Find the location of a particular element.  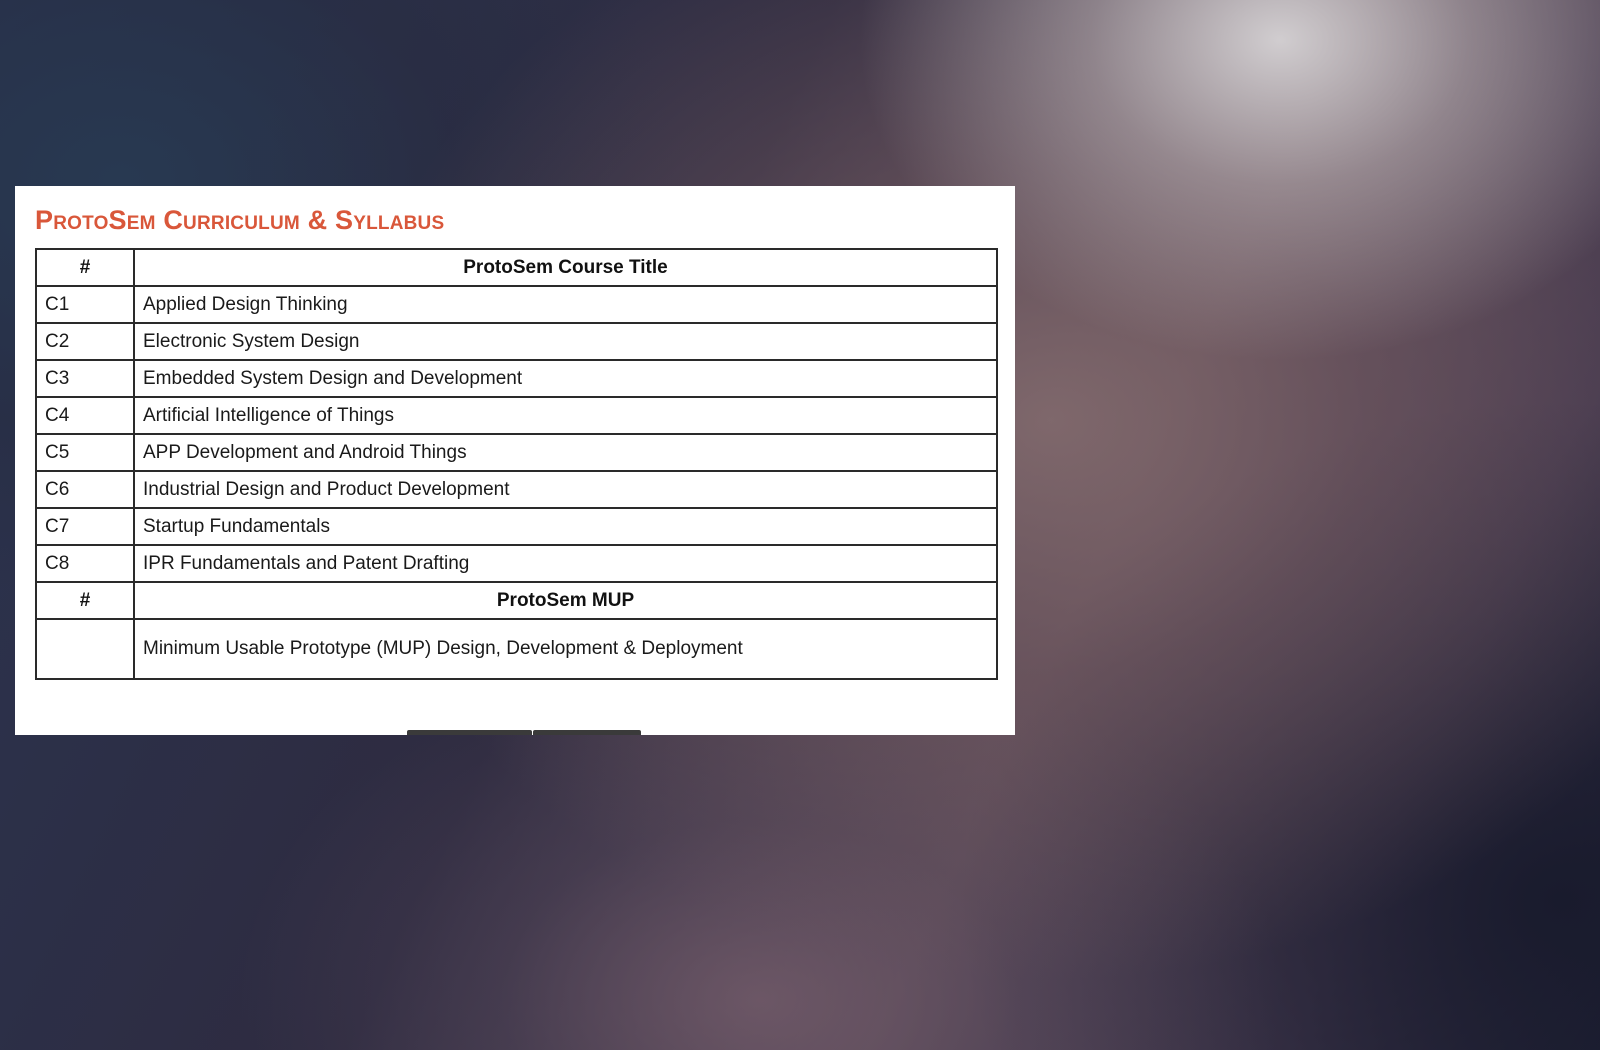

course-id: C3 is located at coordinates (85, 378).